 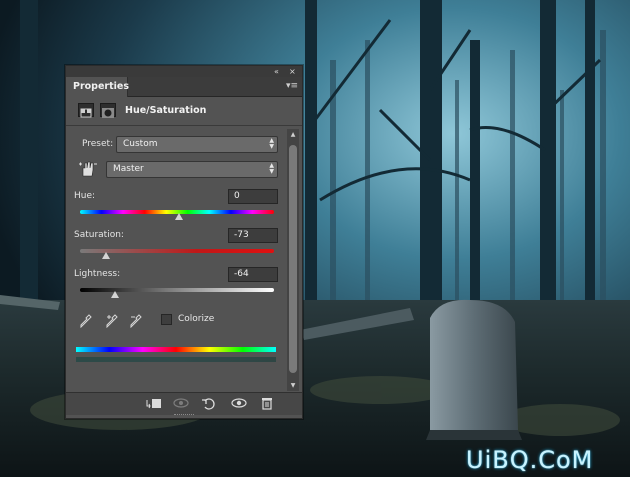 What do you see at coordinates (184, 71) in the screenshot?
I see `panel-title-strip` at bounding box center [184, 71].